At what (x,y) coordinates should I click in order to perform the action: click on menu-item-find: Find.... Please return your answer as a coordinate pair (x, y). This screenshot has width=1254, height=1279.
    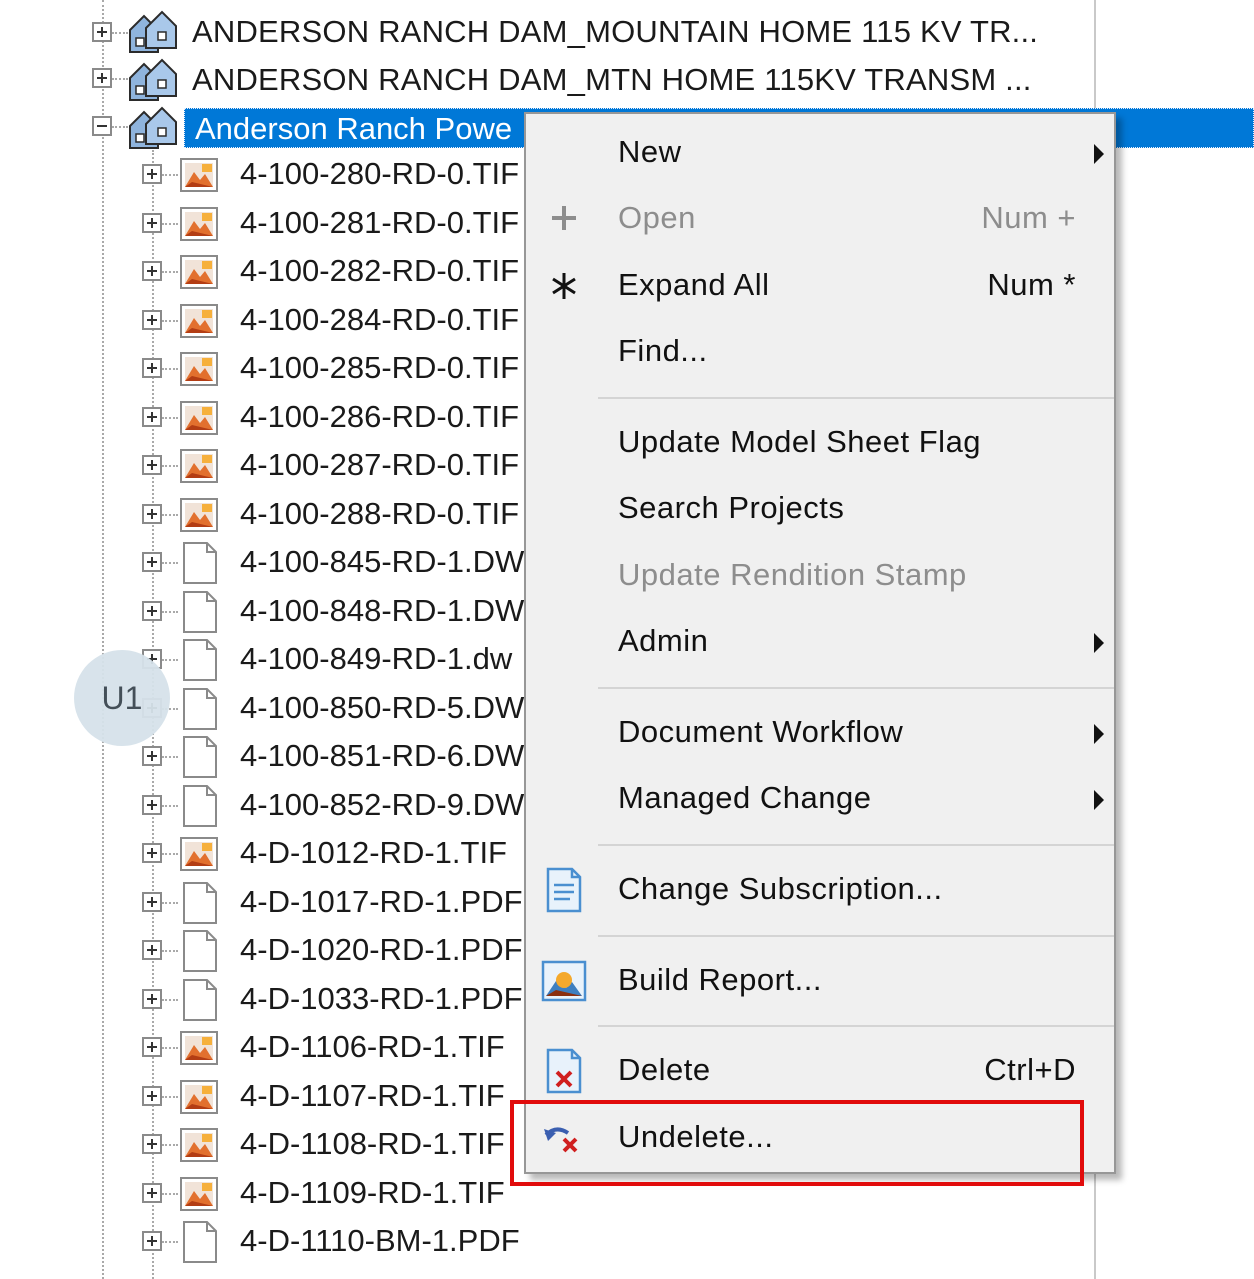
    Looking at the image, I should click on (820, 352).